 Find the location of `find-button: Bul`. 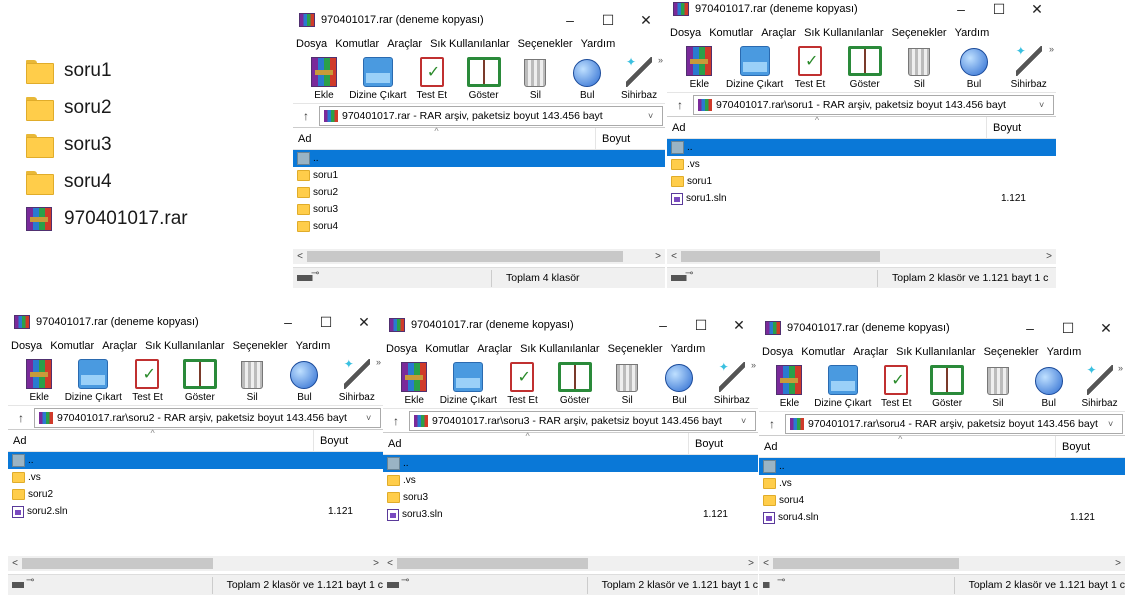

find-button: Bul is located at coordinates (679, 383).